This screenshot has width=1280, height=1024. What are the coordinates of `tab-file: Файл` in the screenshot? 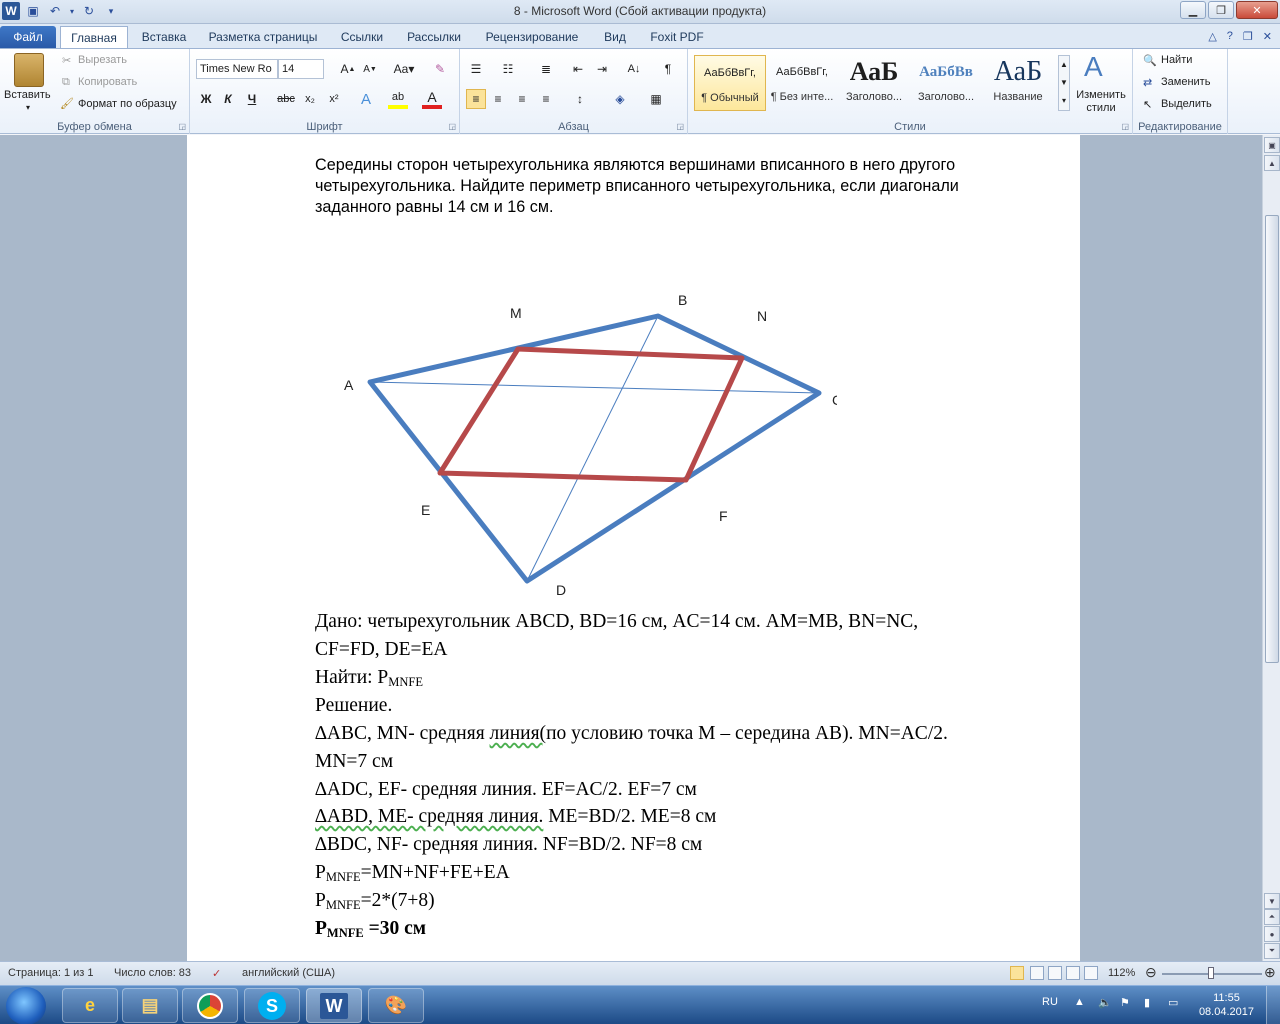 It's located at (28, 37).